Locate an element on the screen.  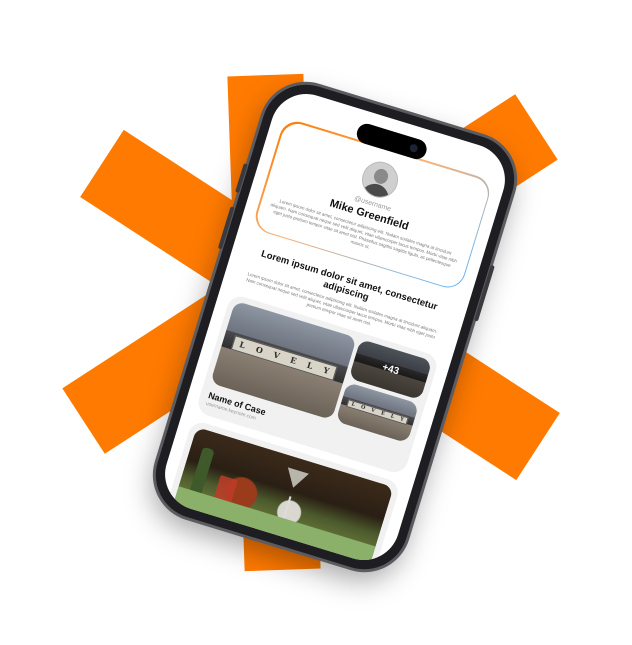
bottle-image is located at coordinates (202, 471).